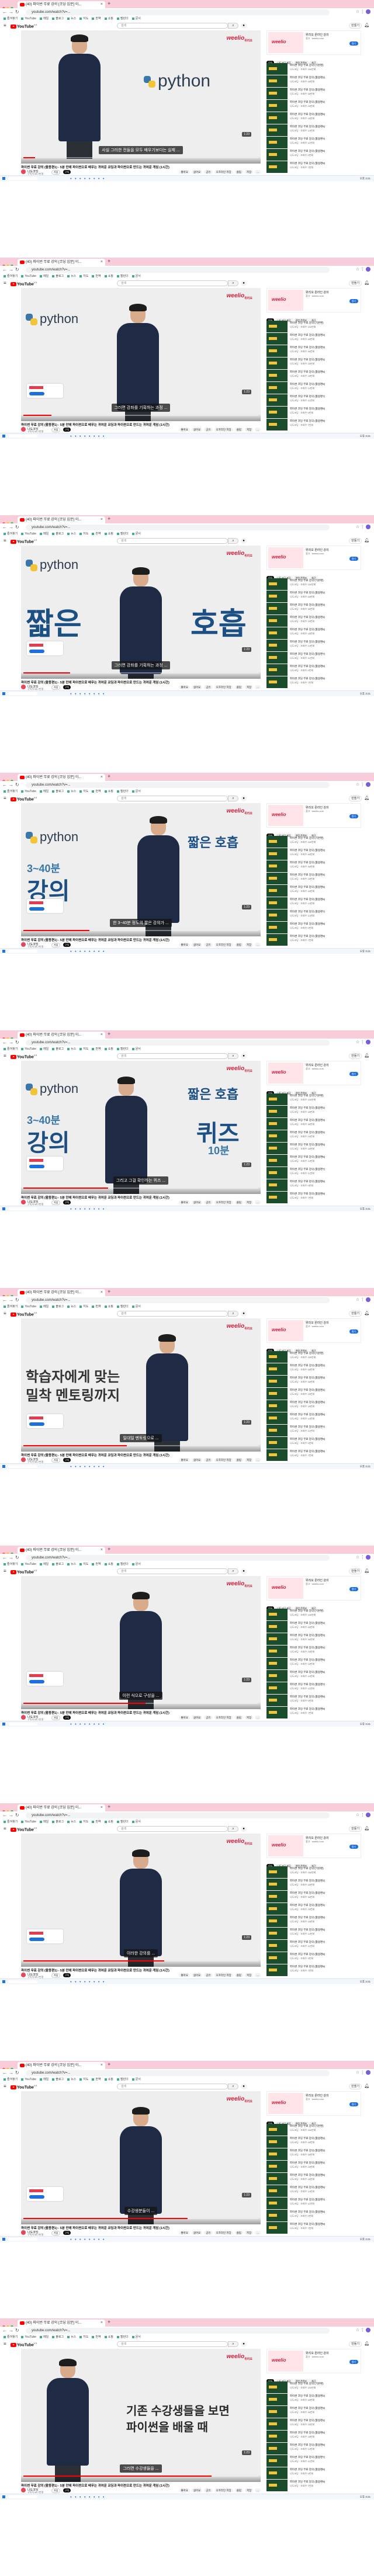  What do you see at coordinates (313, 609) in the screenshot?
I see `recommended-video: 파이썬 코딩 무료 강의 (활용편3) 나도코딩 · 조회수 36만회` at bounding box center [313, 609].